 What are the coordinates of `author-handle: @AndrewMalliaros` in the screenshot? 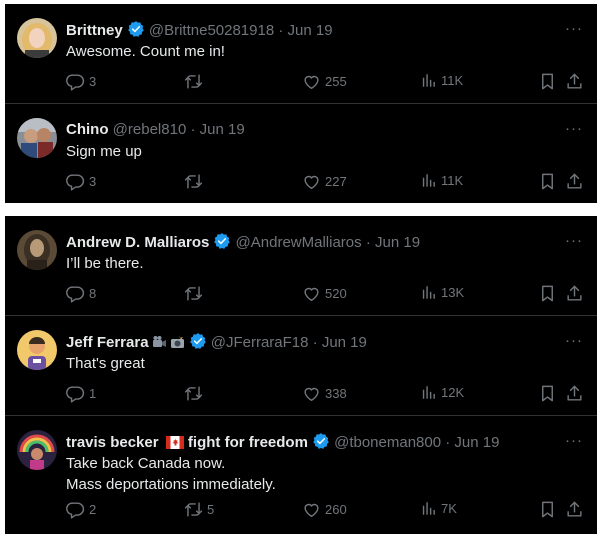 It's located at (299, 242).